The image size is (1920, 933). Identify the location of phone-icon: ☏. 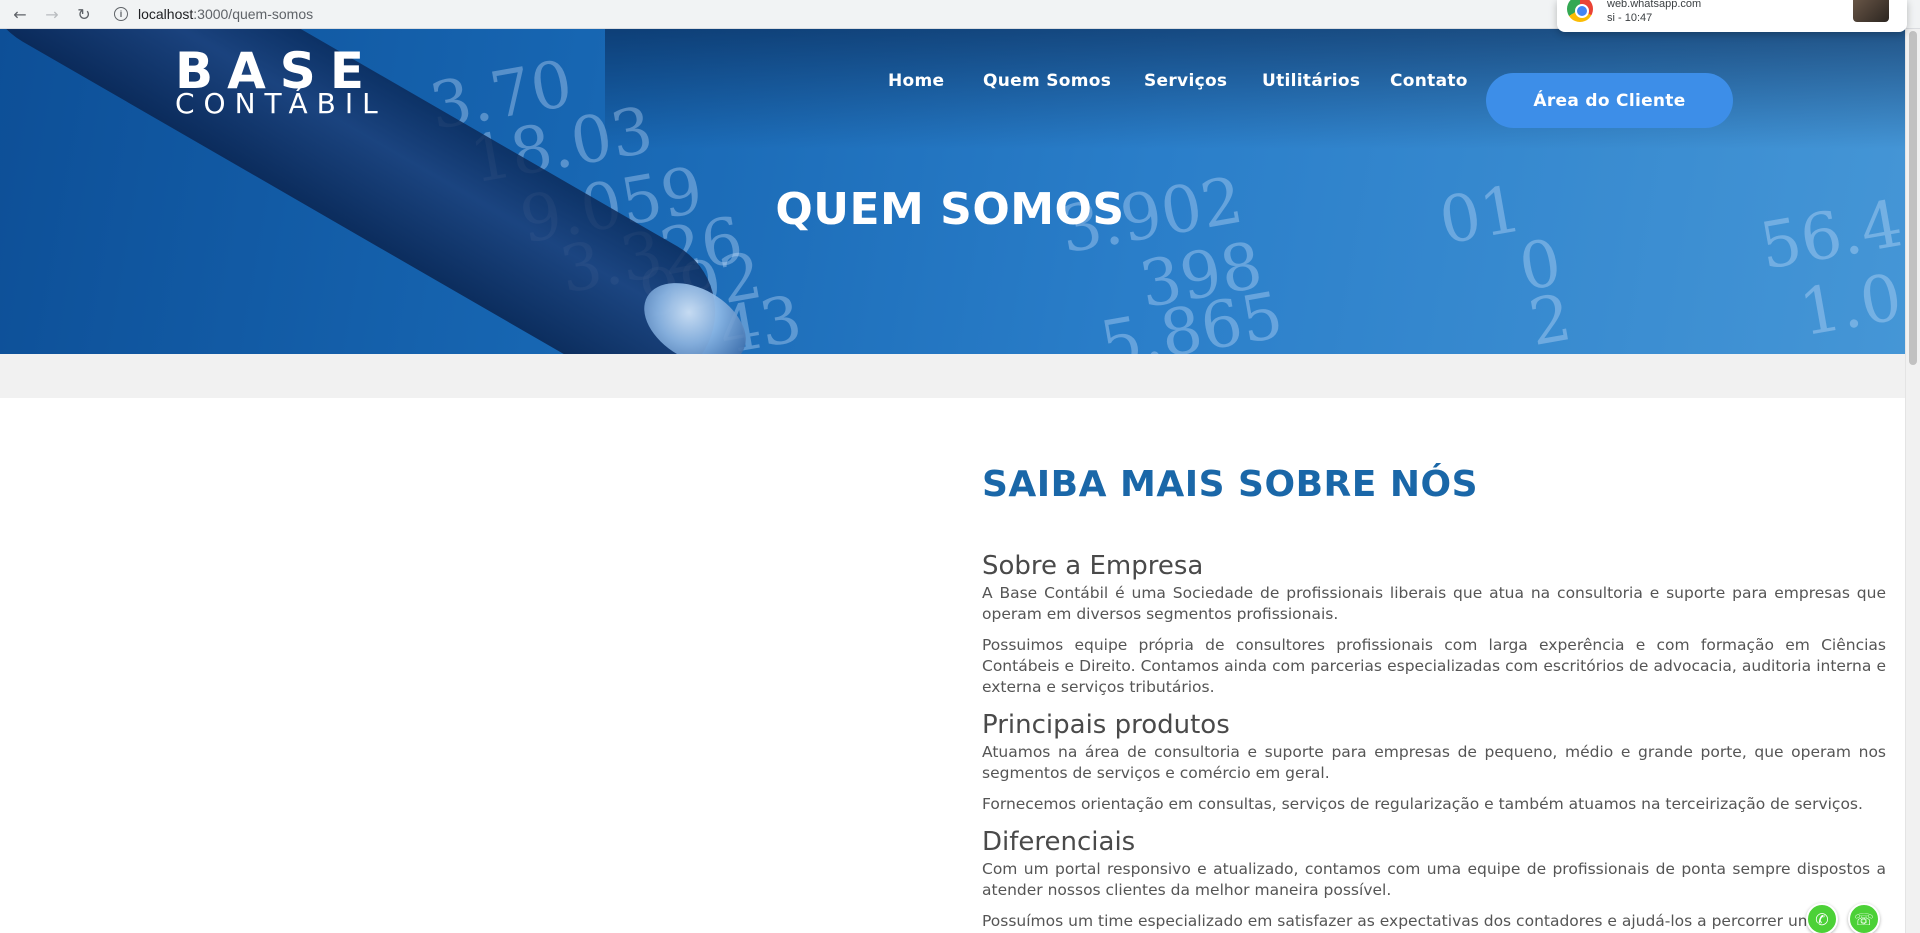
(1863, 919).